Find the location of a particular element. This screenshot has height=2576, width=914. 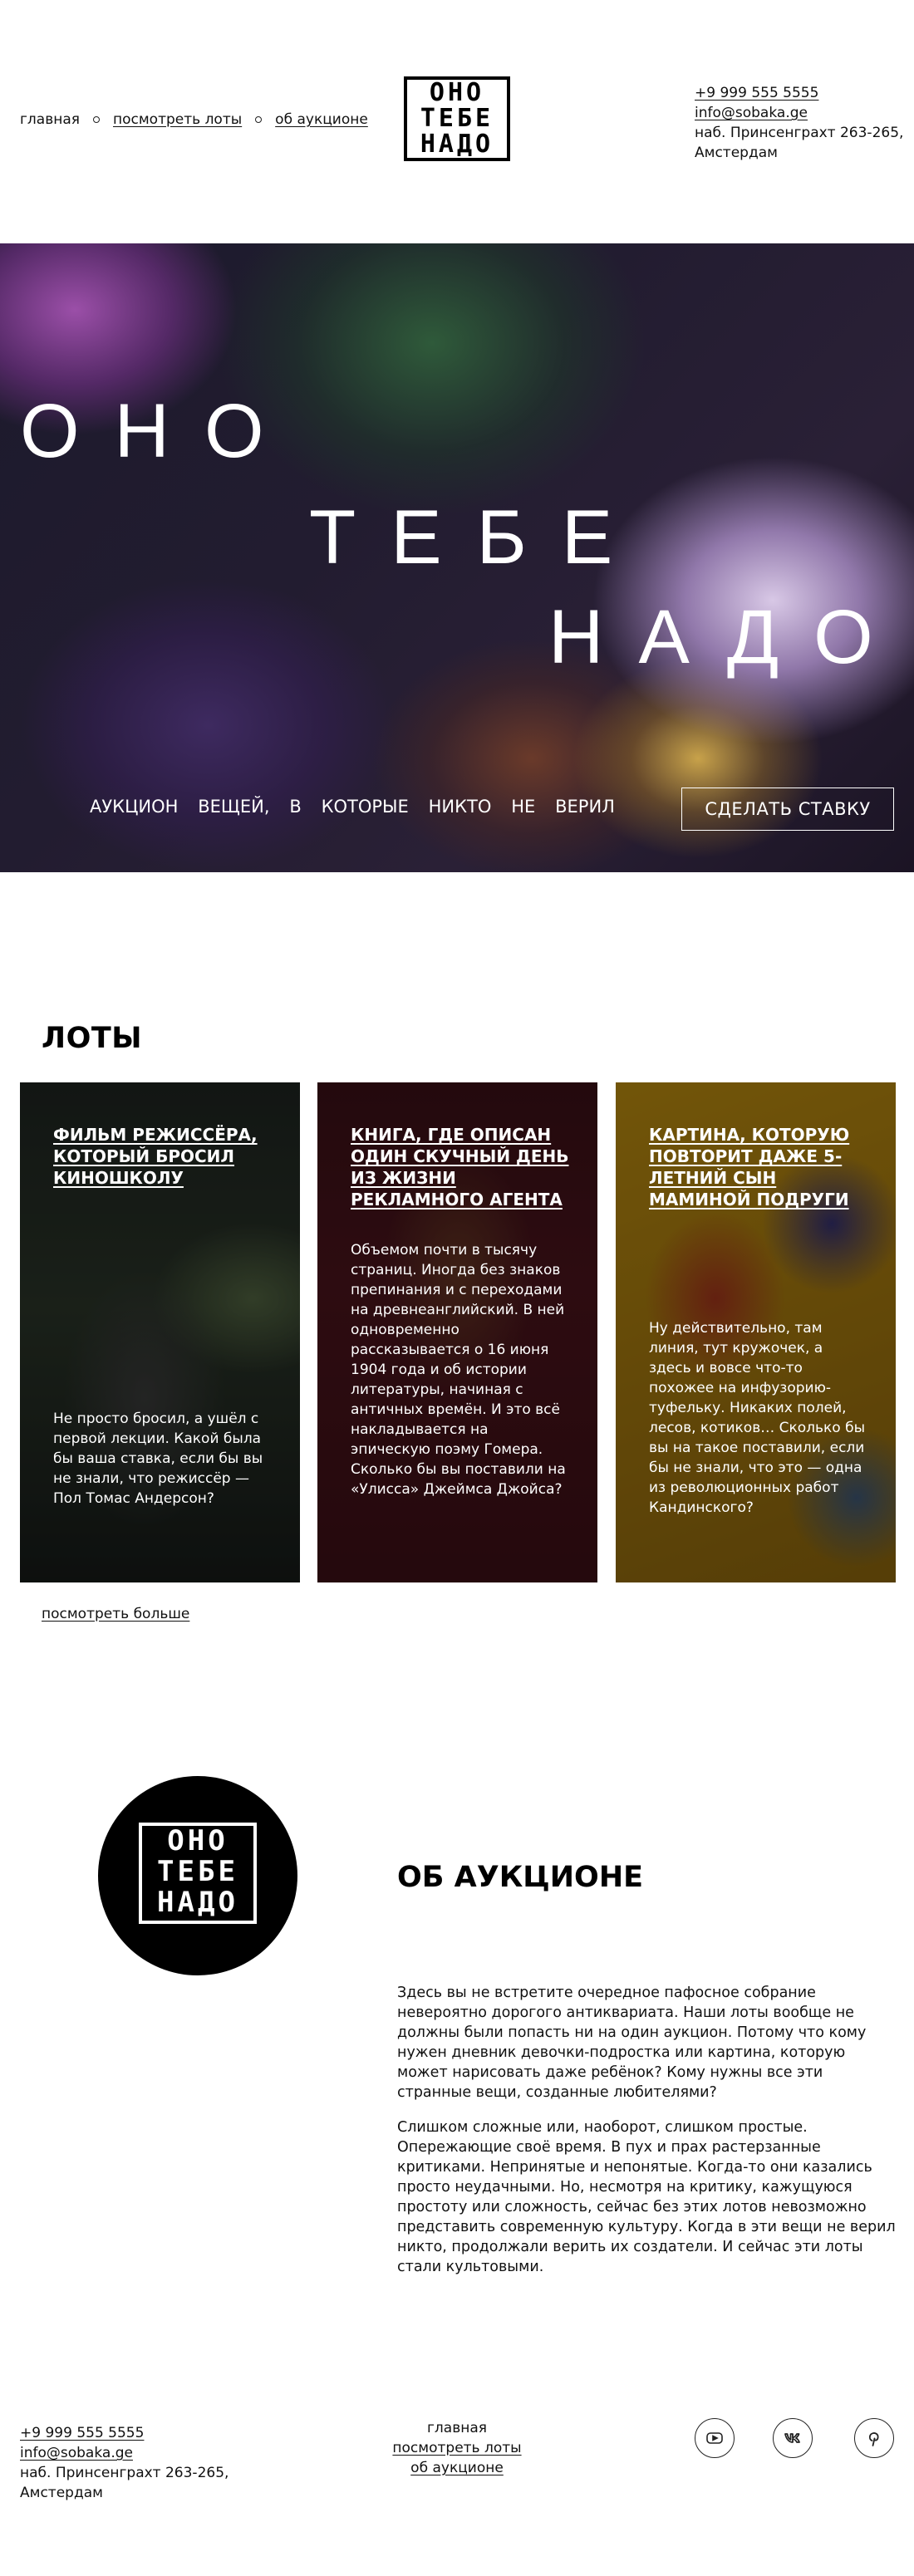

tagline-word: НЕ is located at coordinates (523, 807).